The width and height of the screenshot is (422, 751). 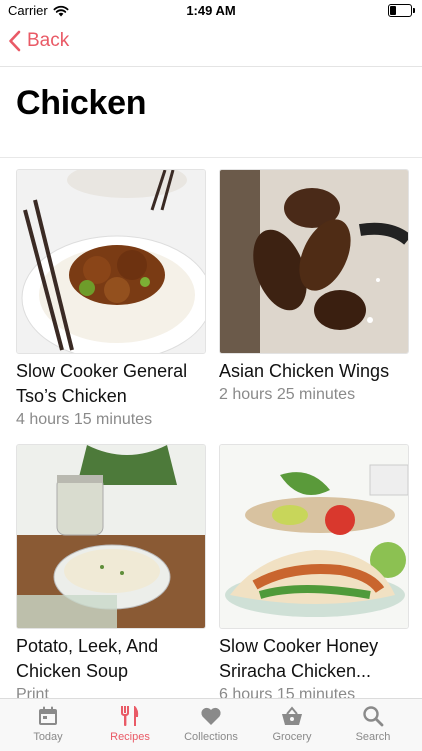 What do you see at coordinates (48, 40) in the screenshot?
I see `back-label: Back` at bounding box center [48, 40].